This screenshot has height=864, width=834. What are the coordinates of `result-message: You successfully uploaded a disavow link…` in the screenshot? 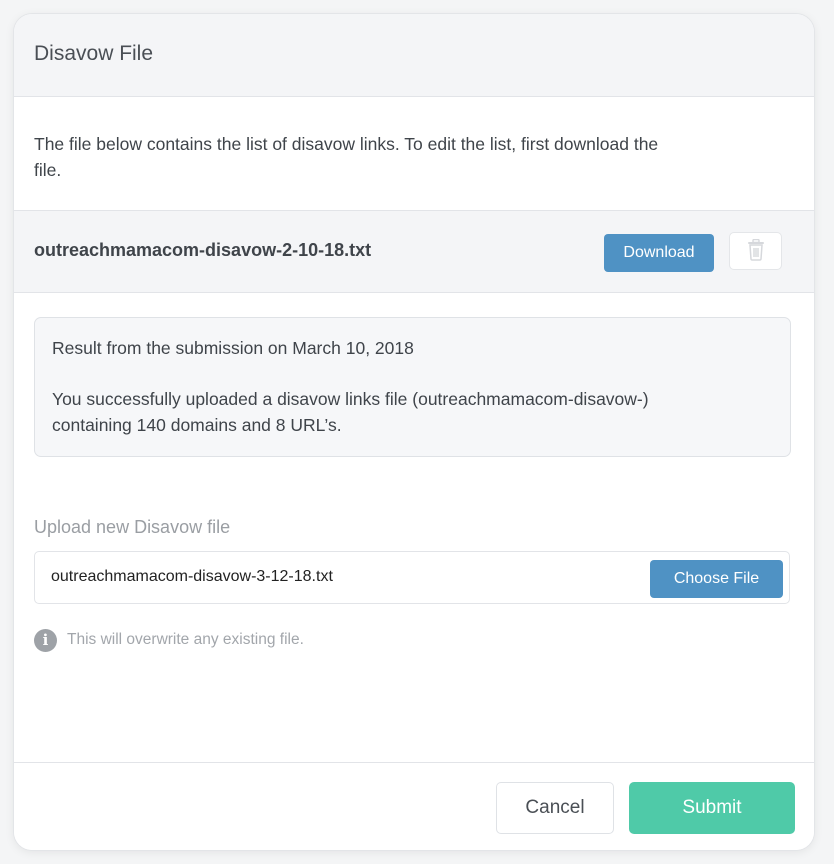 It's located at (350, 412).